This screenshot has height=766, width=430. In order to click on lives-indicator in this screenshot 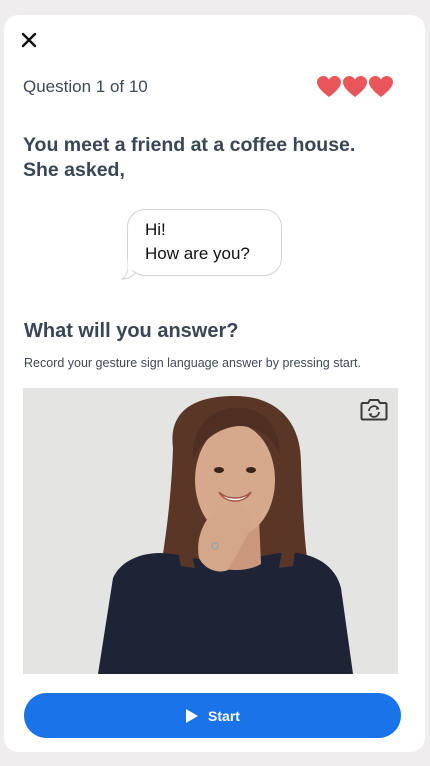, I will do `click(355, 87)`.